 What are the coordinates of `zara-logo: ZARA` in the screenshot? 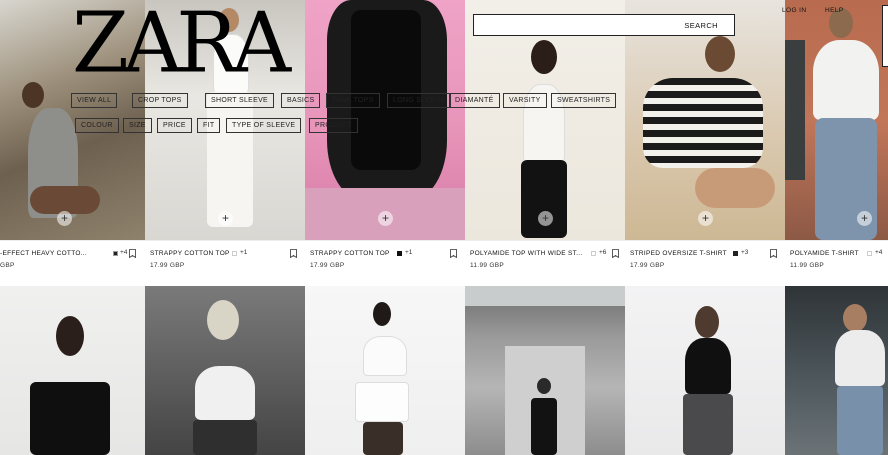 It's located at (181, 44).